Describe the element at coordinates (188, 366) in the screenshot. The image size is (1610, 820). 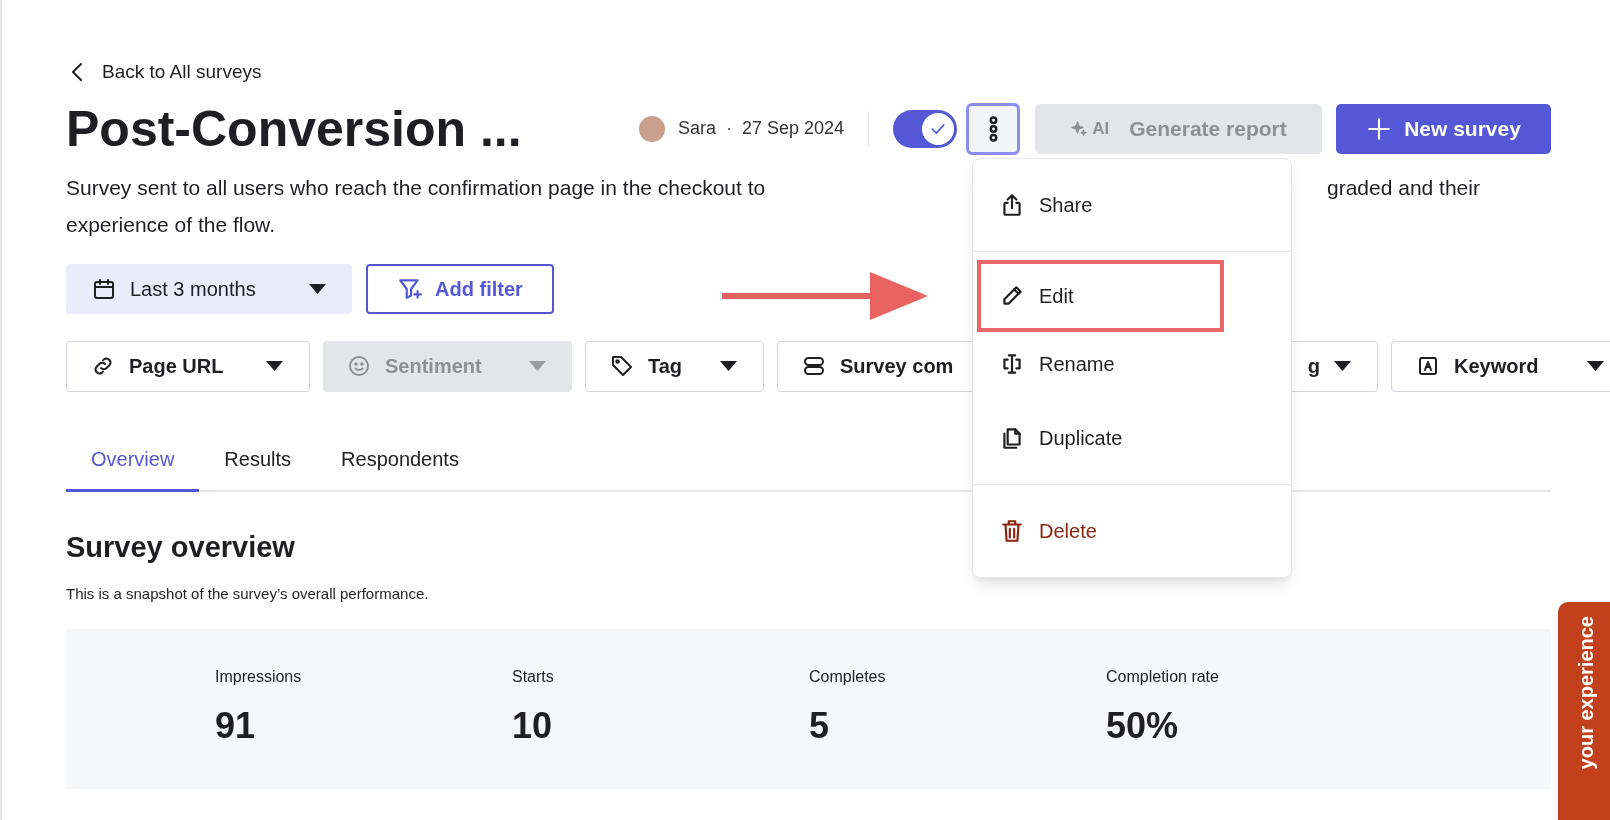
I see `filter-dropdown: Page URL` at that location.